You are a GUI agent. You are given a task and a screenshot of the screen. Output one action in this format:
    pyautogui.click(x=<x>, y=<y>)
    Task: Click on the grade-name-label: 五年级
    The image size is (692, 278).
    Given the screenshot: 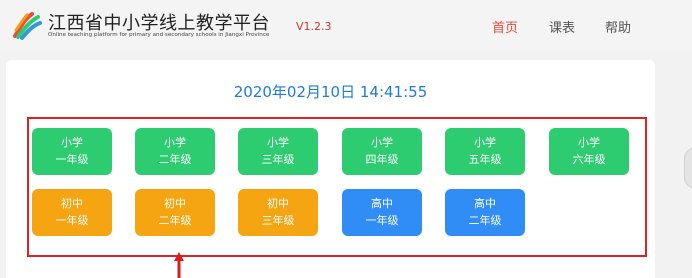 What is the action you would take?
    pyautogui.click(x=485, y=159)
    